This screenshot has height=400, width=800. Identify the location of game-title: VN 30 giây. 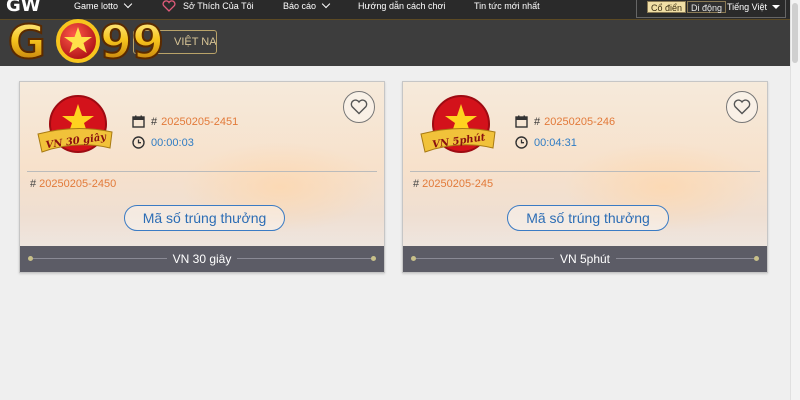
(202, 259).